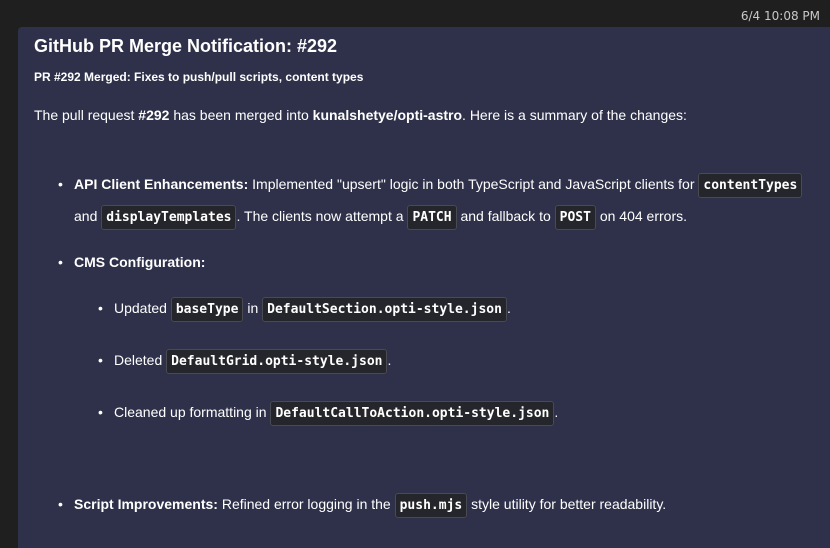  Describe the element at coordinates (387, 115) in the screenshot. I see `repo-name: kunalshetye/opti-astro` at that location.